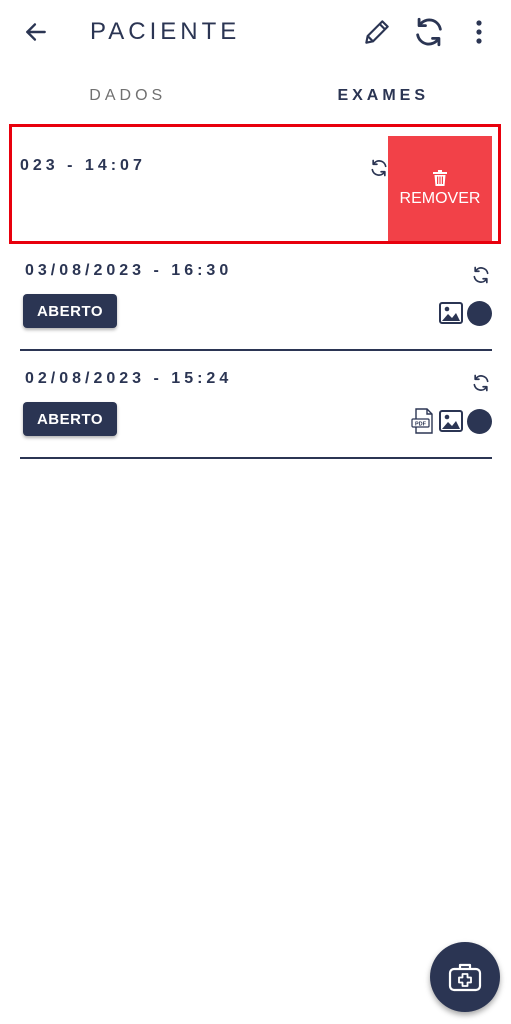  I want to click on tab-exames: EXAMES, so click(383, 96).